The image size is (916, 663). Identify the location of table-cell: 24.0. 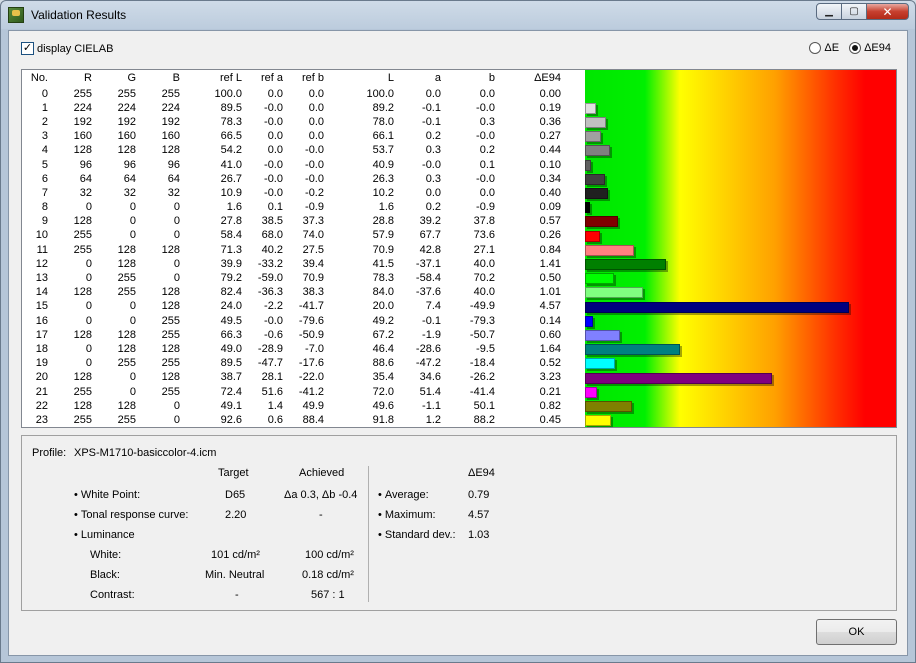
(231, 306).